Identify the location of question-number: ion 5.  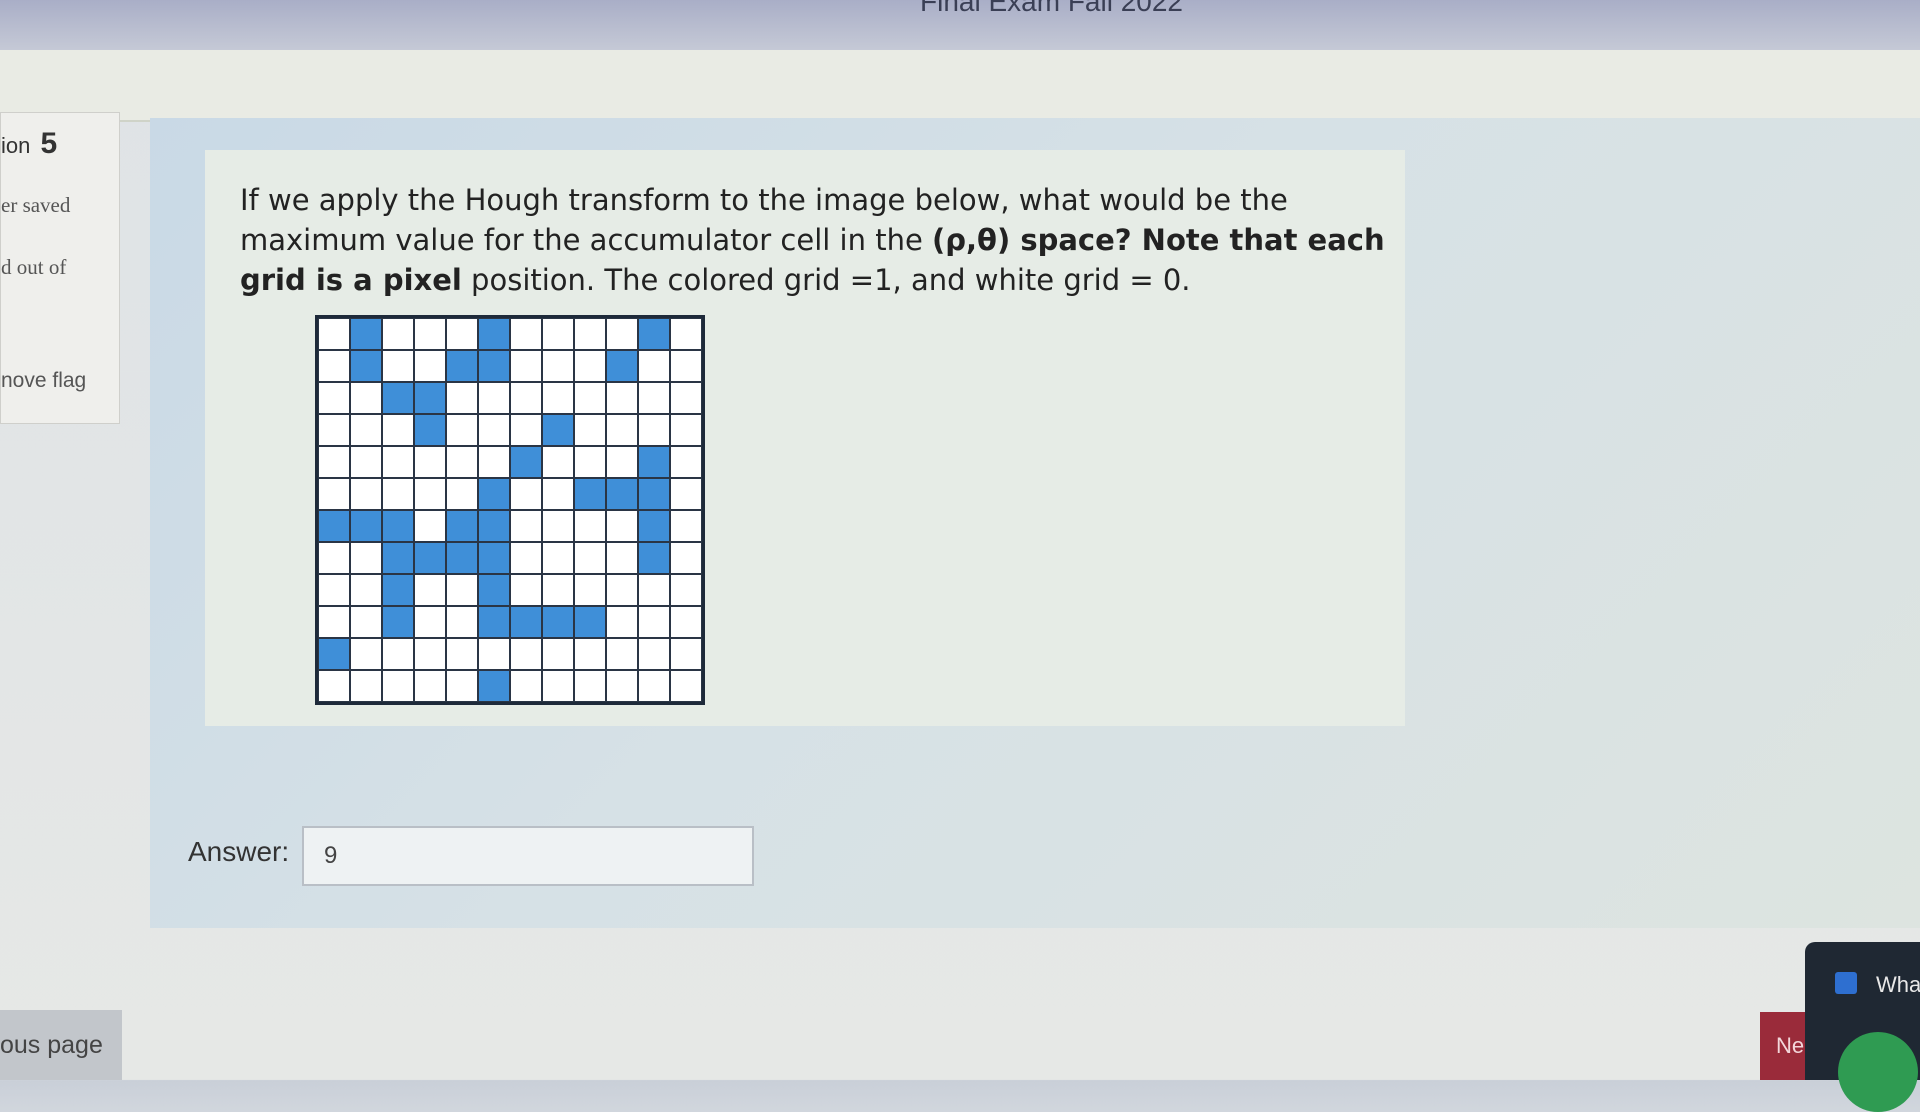
(29, 144).